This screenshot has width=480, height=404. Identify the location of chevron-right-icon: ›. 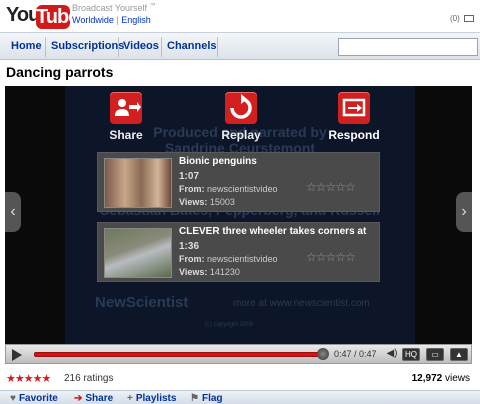
(464, 212).